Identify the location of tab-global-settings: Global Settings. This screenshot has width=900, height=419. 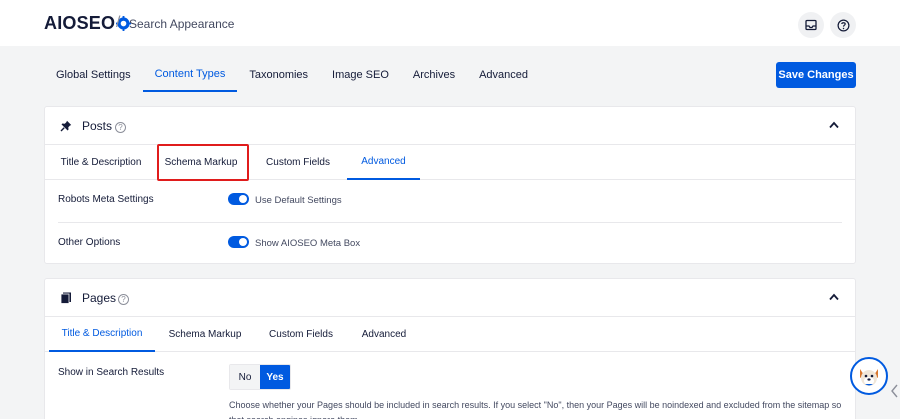
(93, 75).